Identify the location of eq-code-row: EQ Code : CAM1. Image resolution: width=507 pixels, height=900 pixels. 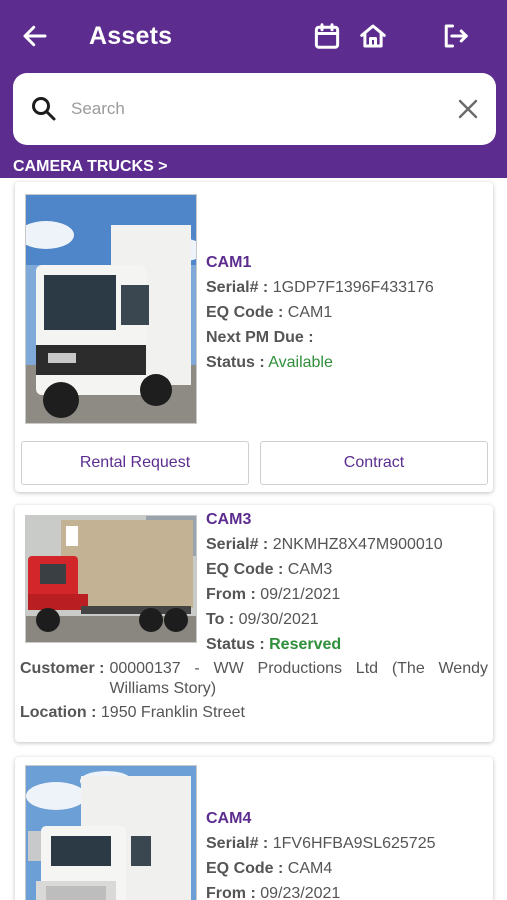
(320, 312).